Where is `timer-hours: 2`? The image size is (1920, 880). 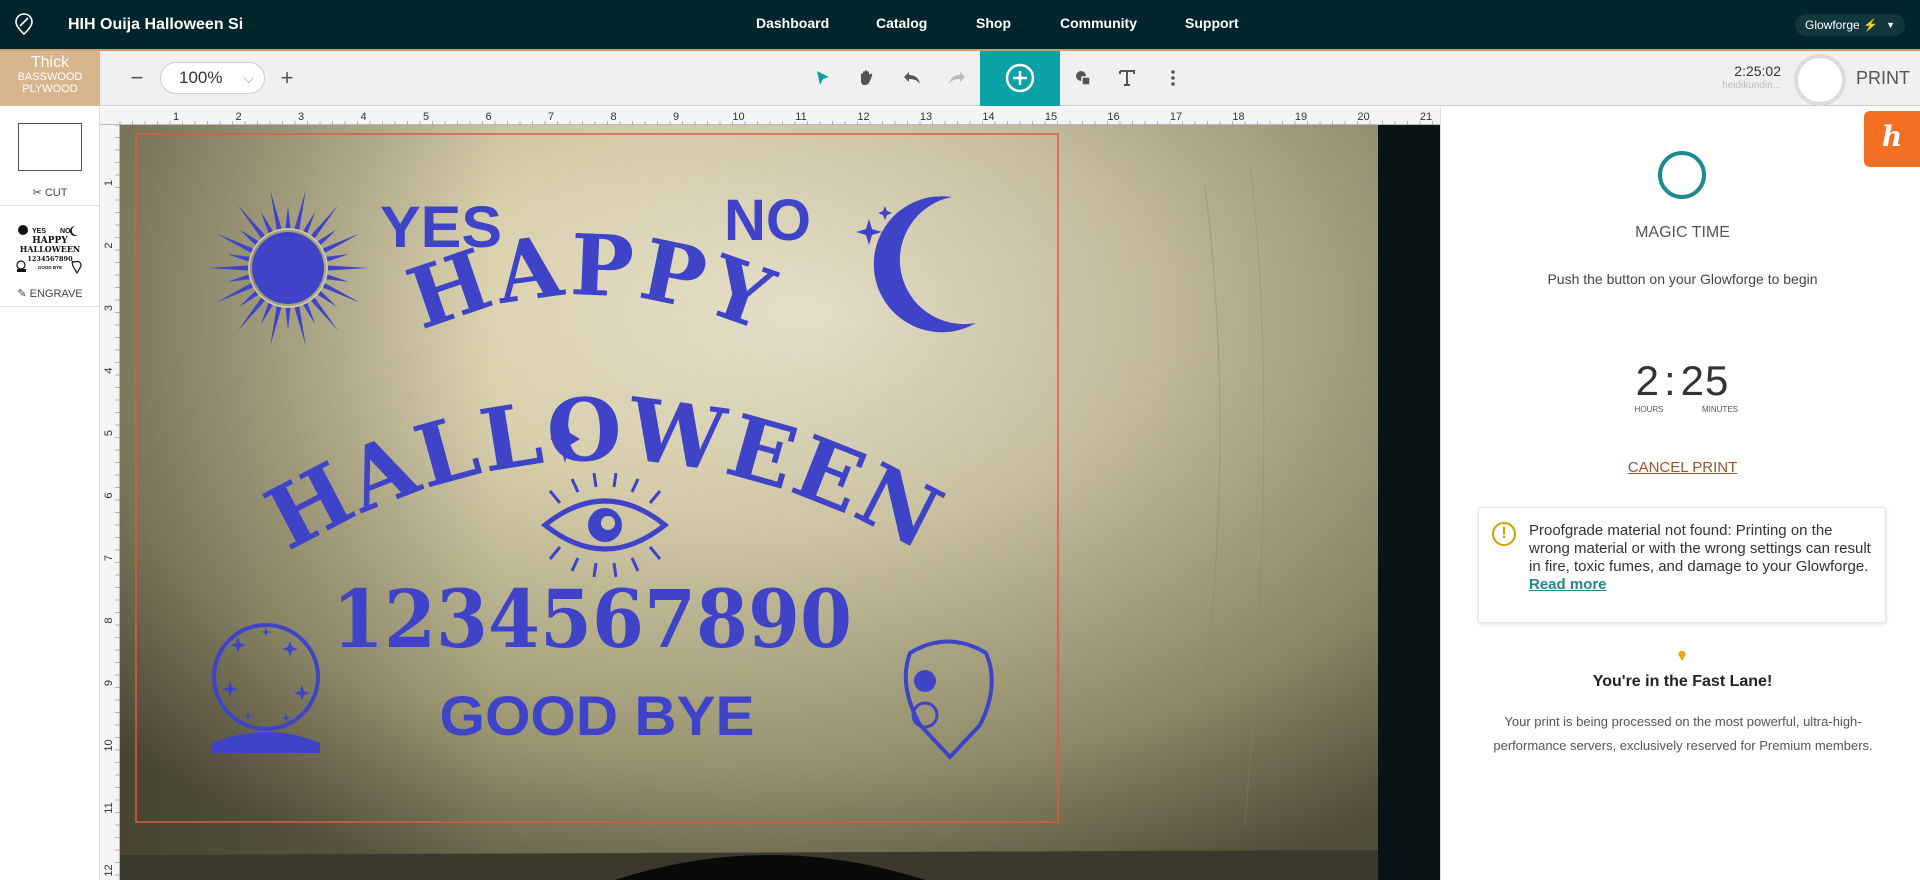 timer-hours: 2 is located at coordinates (1647, 380).